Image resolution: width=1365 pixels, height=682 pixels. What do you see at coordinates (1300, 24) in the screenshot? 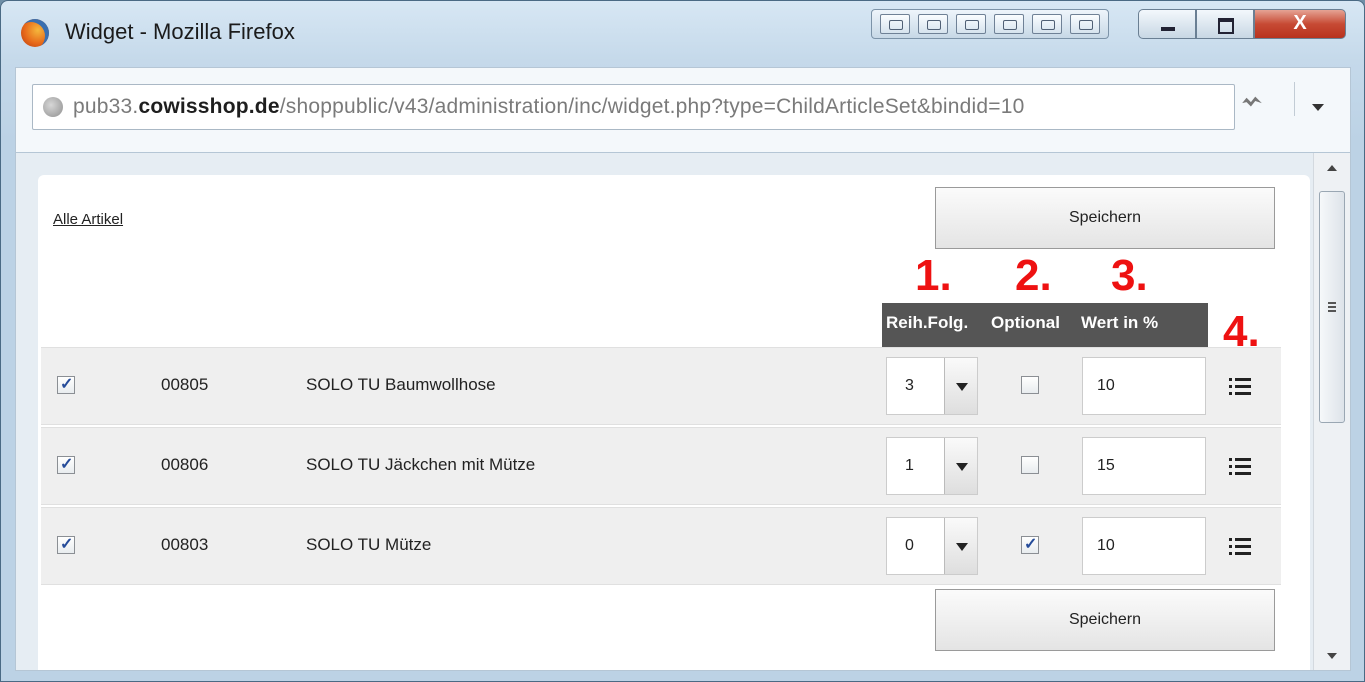
I see `close-button: X` at bounding box center [1300, 24].